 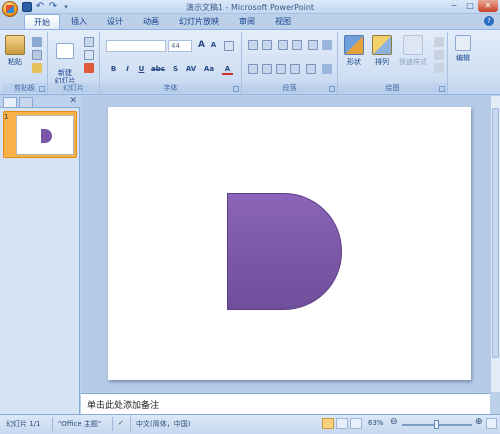 What do you see at coordinates (73, 88) in the screenshot?
I see `slides-group-label: 幻灯片` at bounding box center [73, 88].